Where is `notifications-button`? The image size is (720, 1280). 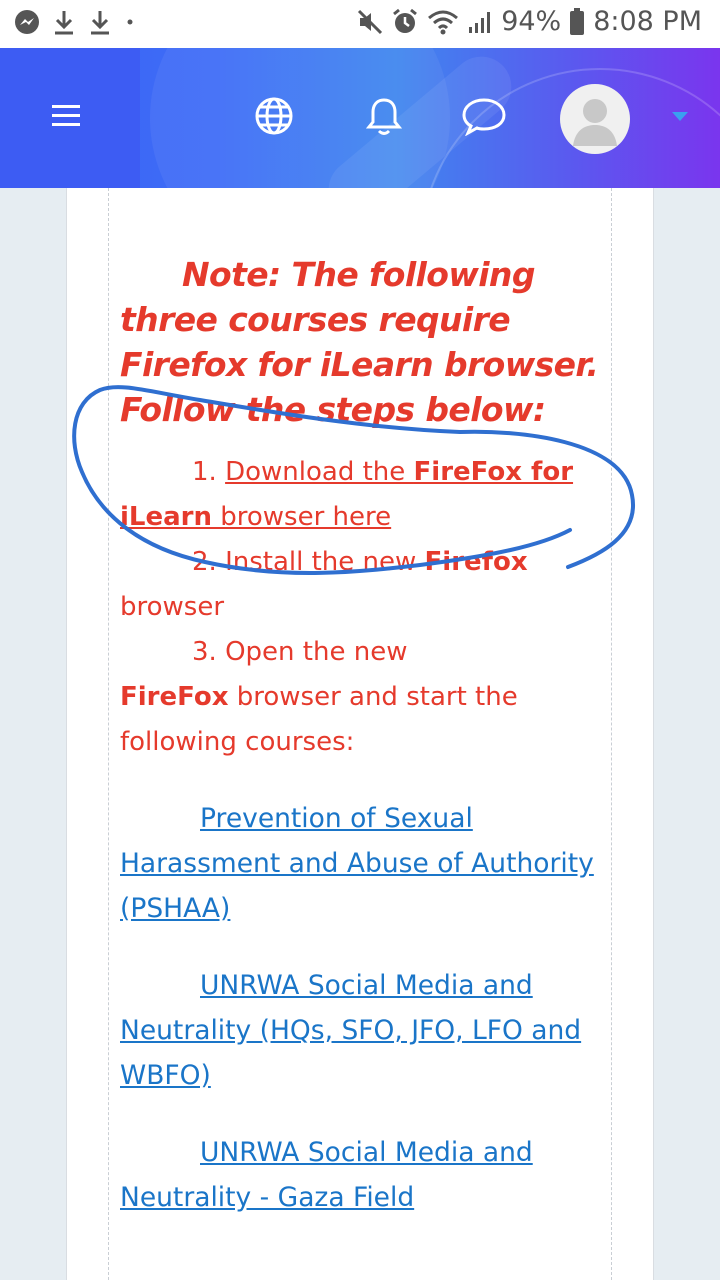 notifications-button is located at coordinates (384, 118).